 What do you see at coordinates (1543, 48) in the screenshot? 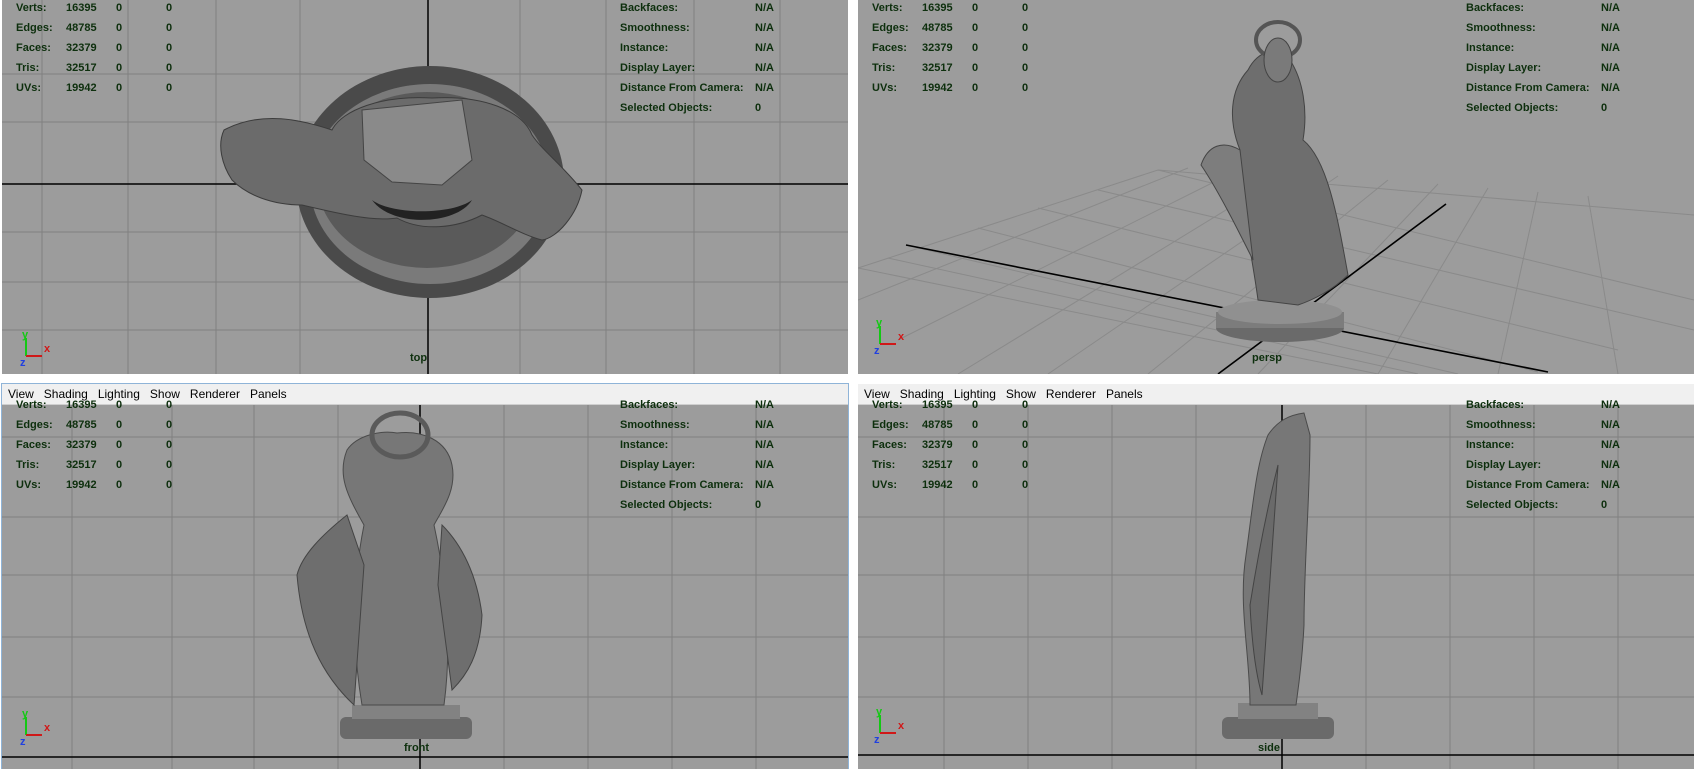
I see `hud-row-instance: Instance: N/A` at bounding box center [1543, 48].